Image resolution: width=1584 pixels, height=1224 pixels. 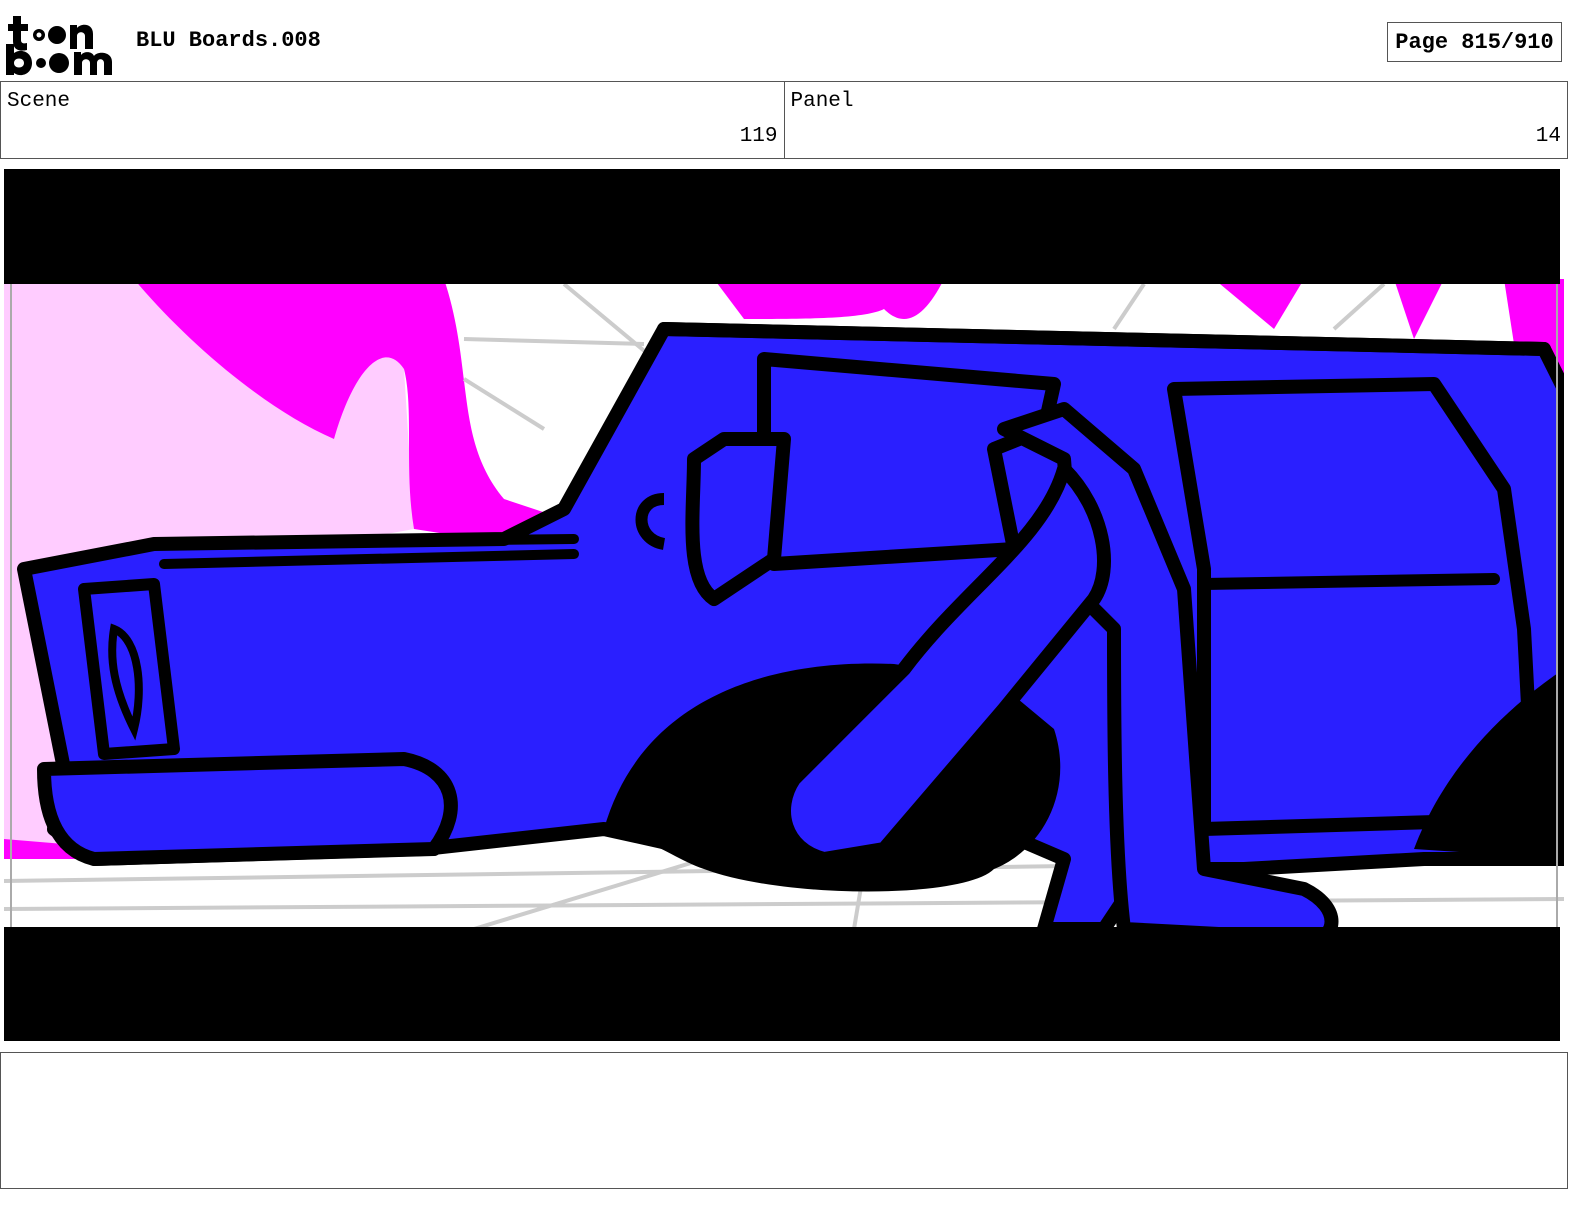 I want to click on scene-panel-row: Scene 119 Panel 14, so click(x=784, y=120).